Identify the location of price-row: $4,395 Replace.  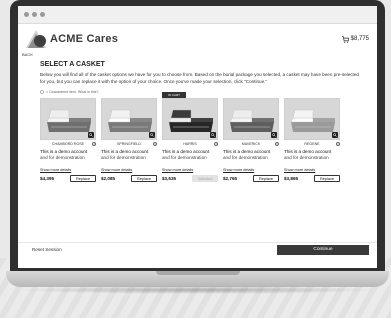
(68, 178).